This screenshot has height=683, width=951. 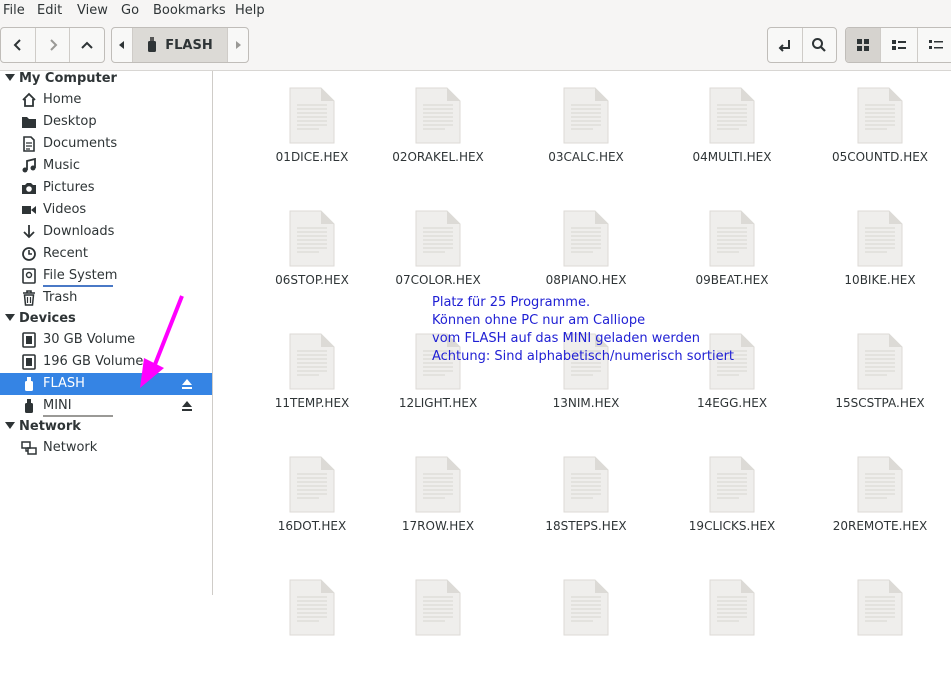 I want to click on file-item: 05COUNTD.HEX, so click(x=880, y=131).